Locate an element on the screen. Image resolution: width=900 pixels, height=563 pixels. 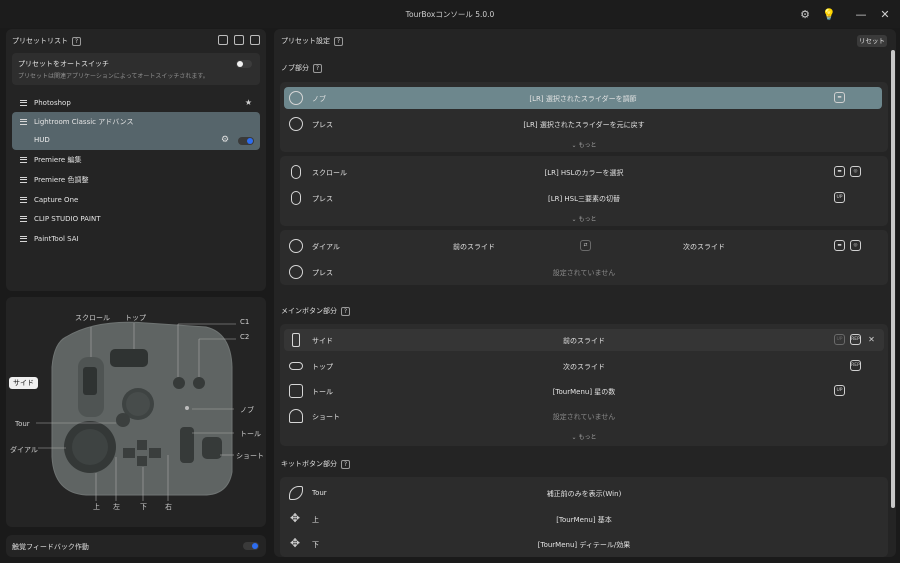
haptic-feedback-bar: 触覚フィードバック作動 is located at coordinates (136, 546).